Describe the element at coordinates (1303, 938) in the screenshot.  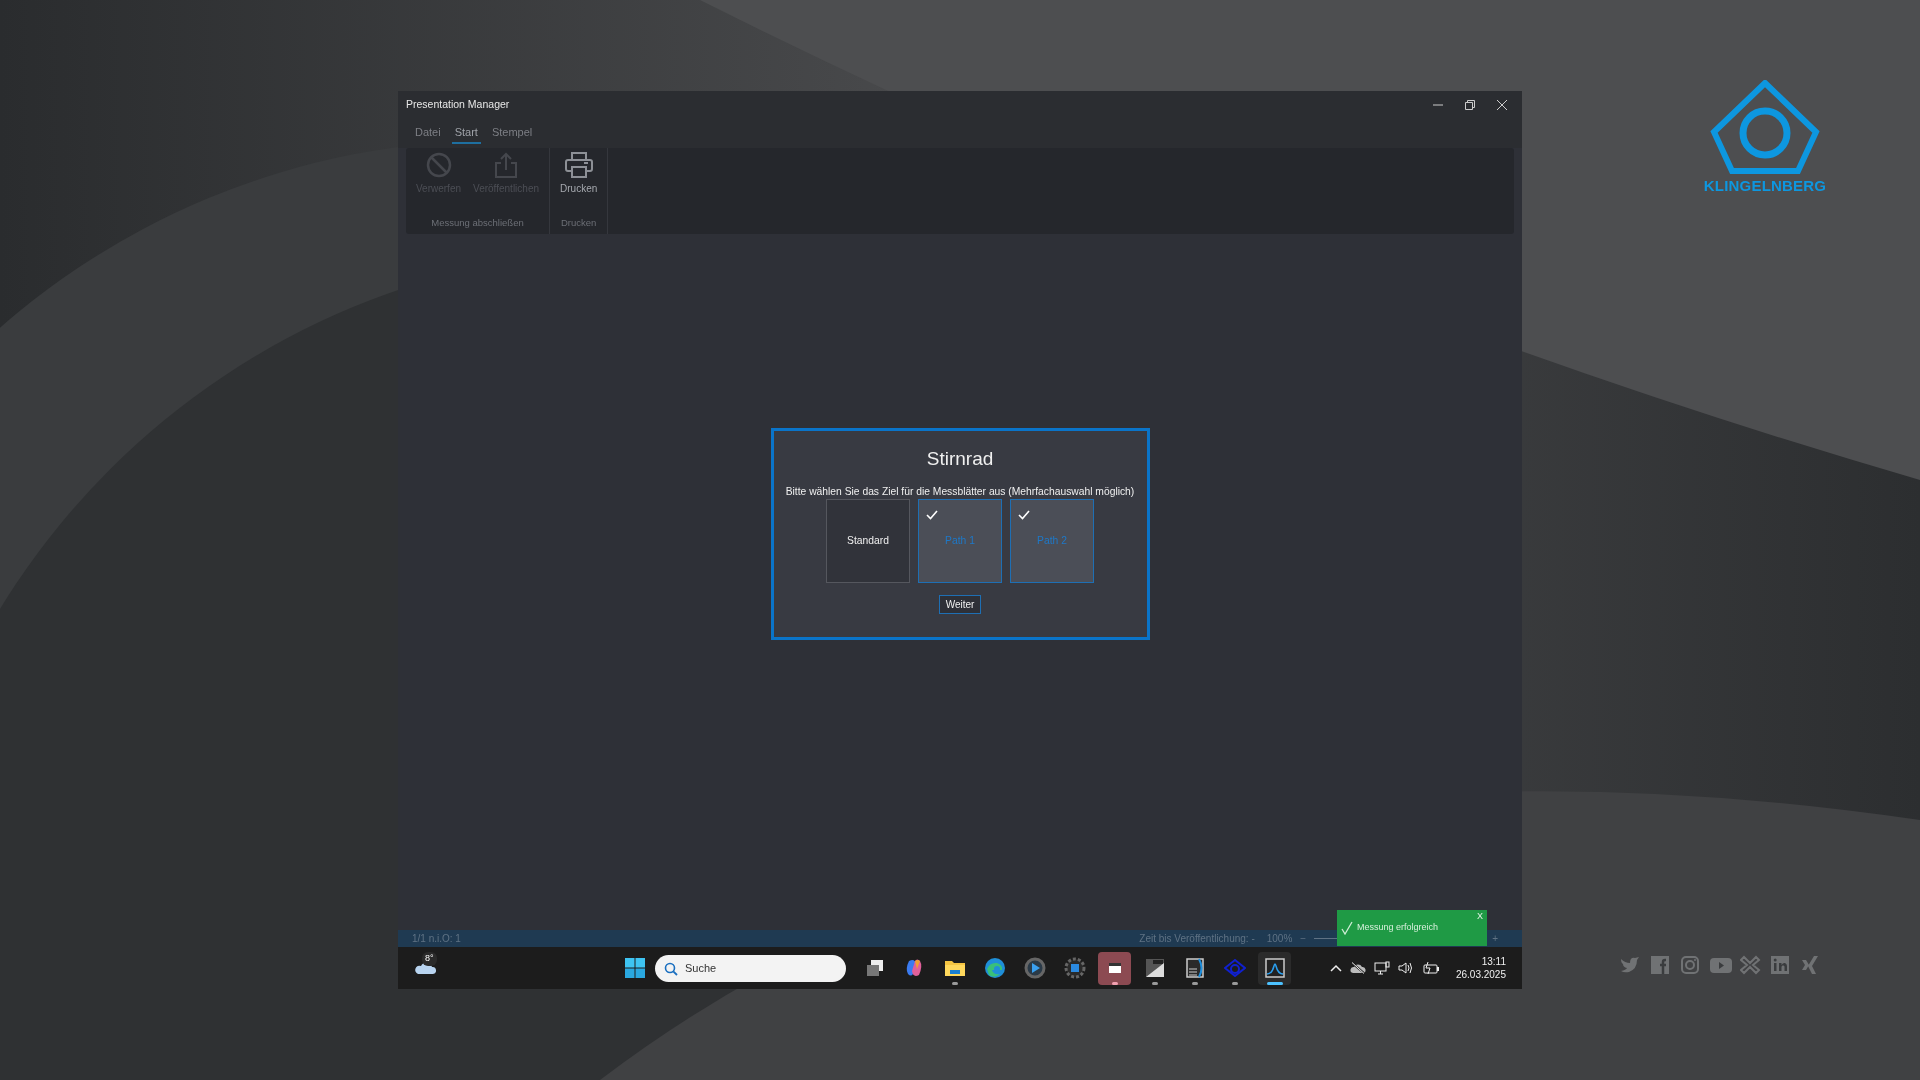
I see `zoom-out-button: −` at that location.